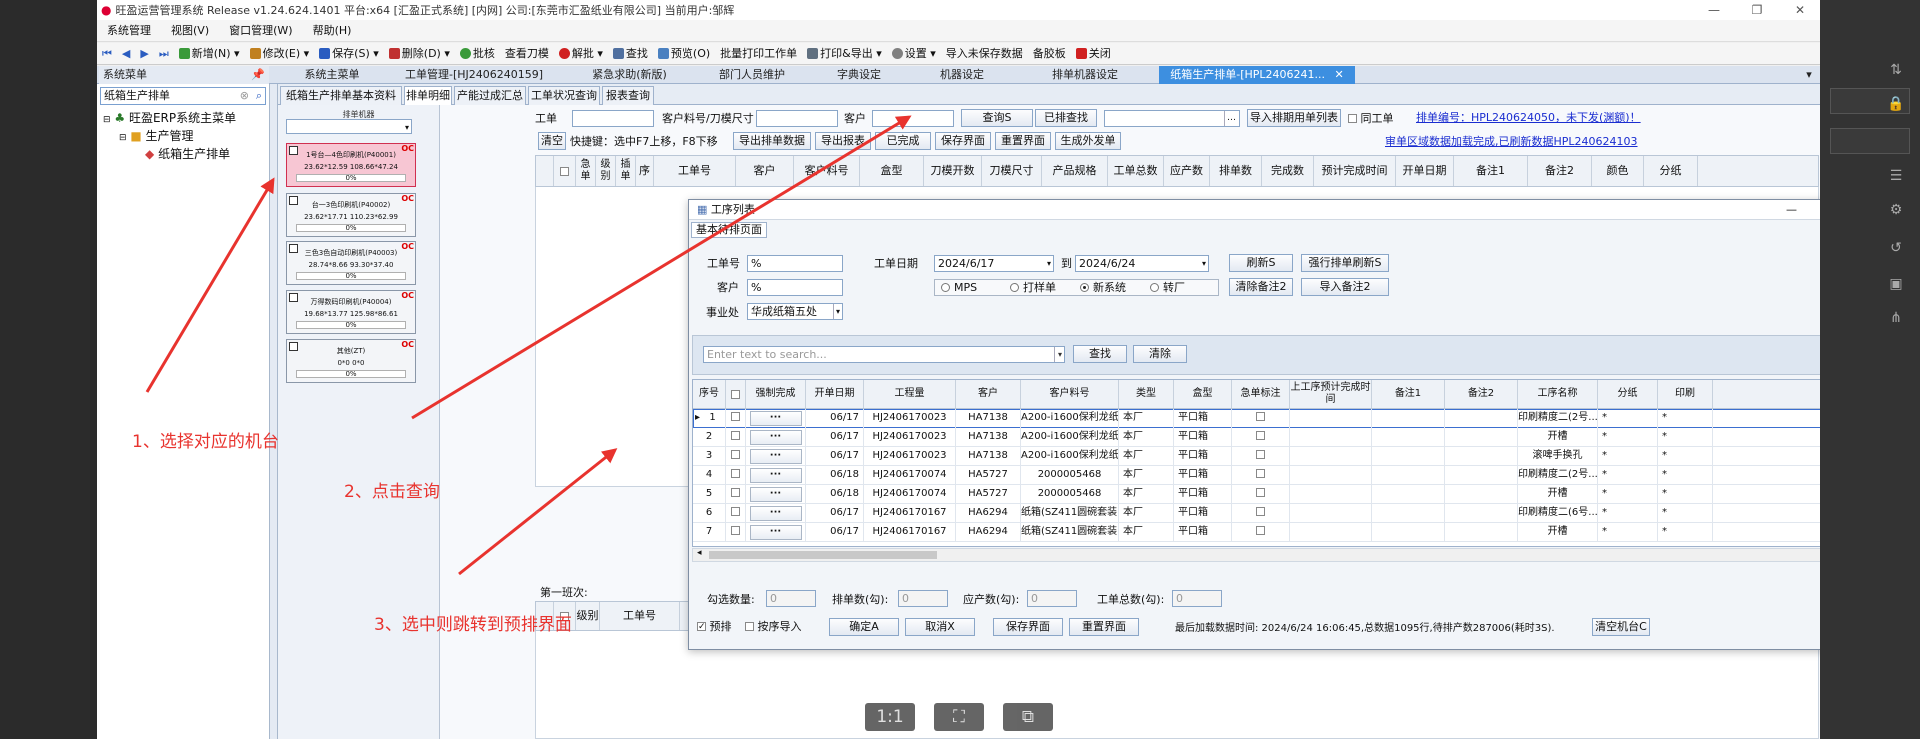  What do you see at coordinates (210, 285) in the screenshot?
I see `arrow-select-machine` at bounding box center [210, 285].